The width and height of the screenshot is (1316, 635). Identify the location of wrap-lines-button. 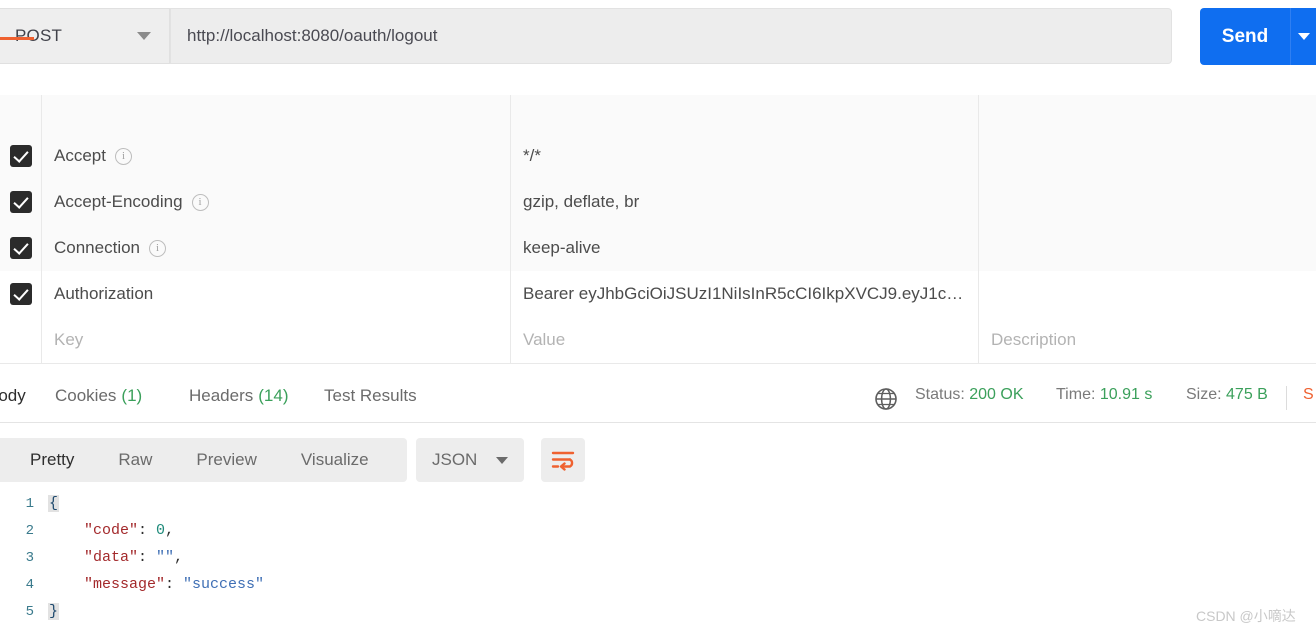
(563, 460).